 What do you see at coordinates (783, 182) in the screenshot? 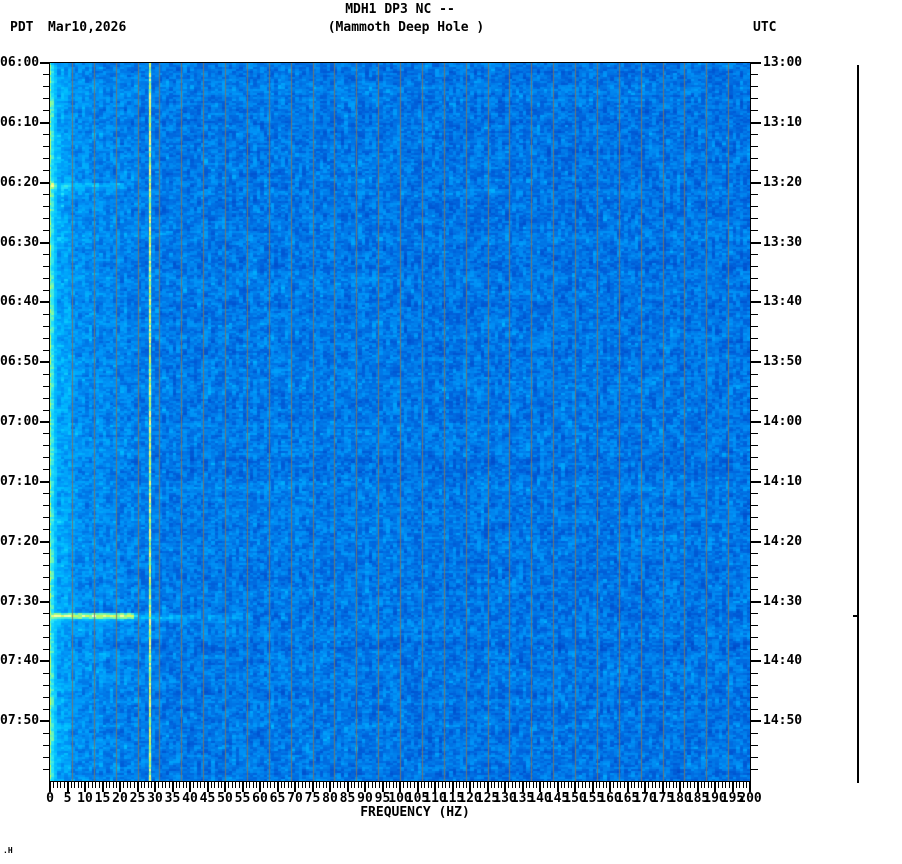
I see `time-label-utc: 13:20` at bounding box center [783, 182].